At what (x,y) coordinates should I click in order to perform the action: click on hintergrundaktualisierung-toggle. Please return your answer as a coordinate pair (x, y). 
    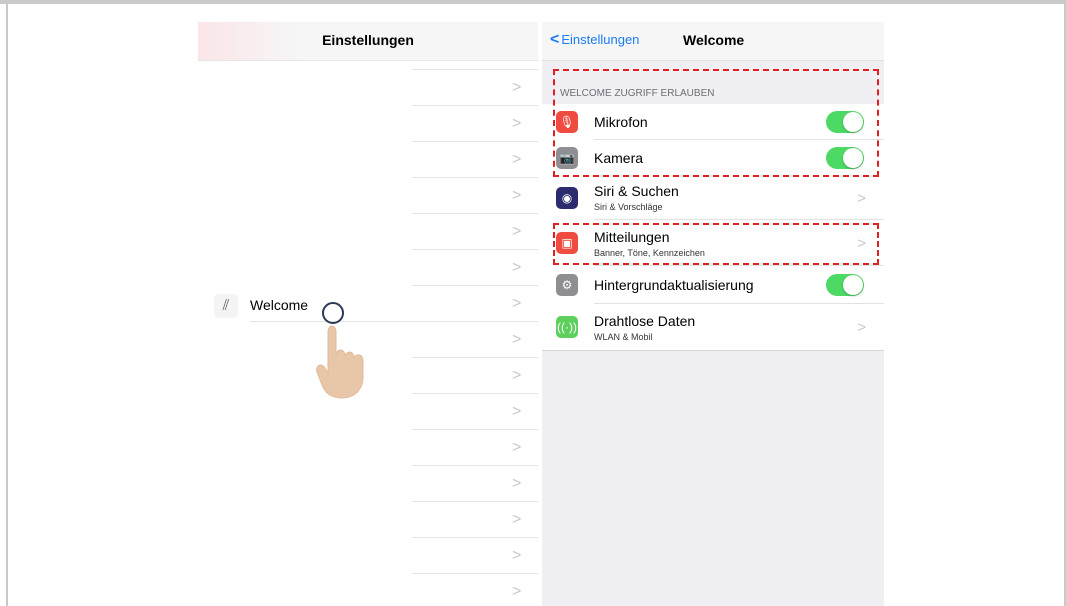
    Looking at the image, I should click on (845, 285).